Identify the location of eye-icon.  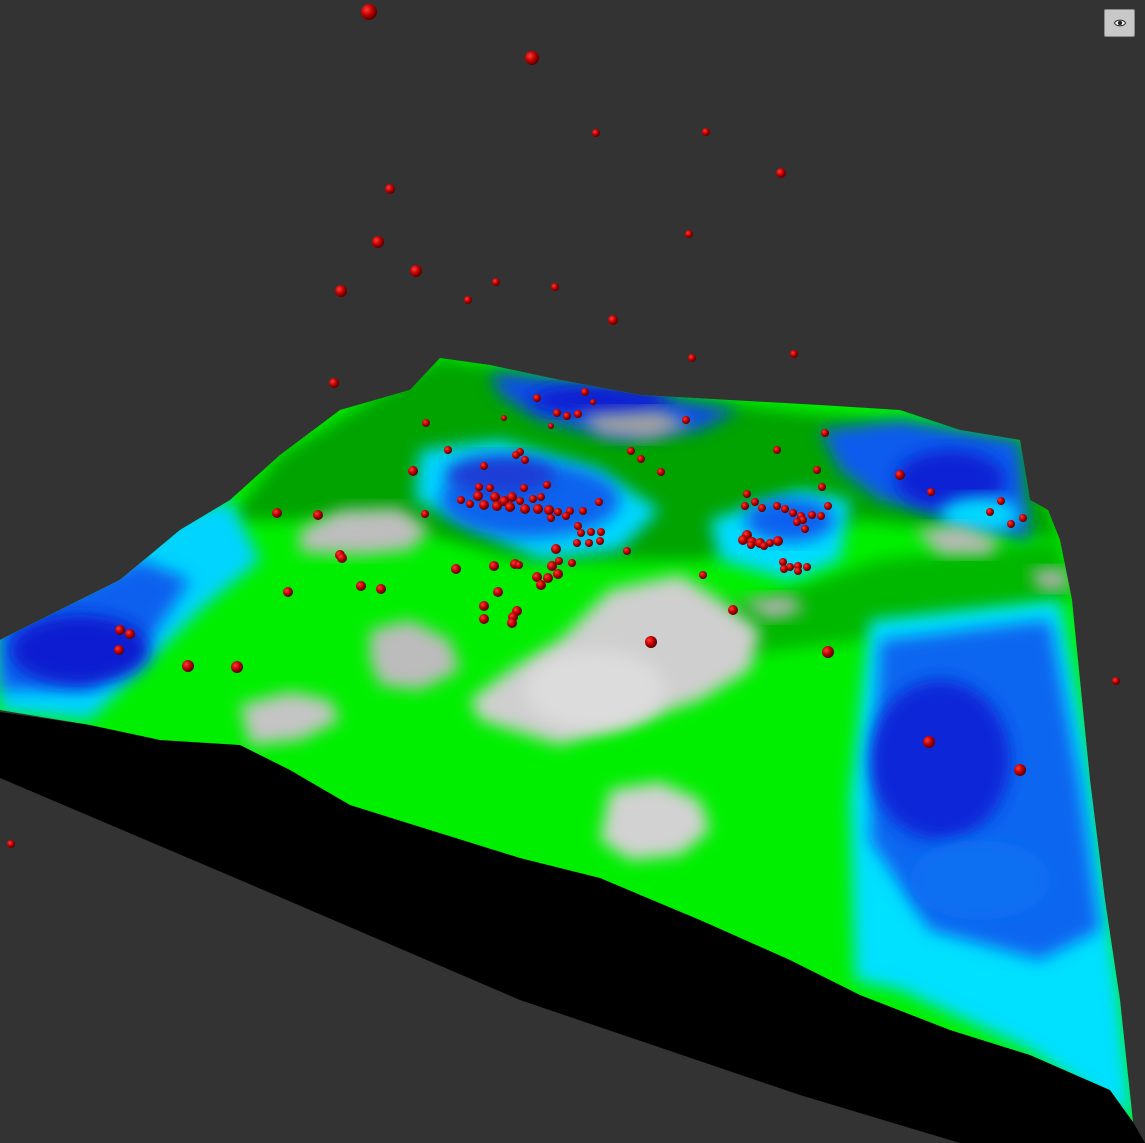
(1119, 23).